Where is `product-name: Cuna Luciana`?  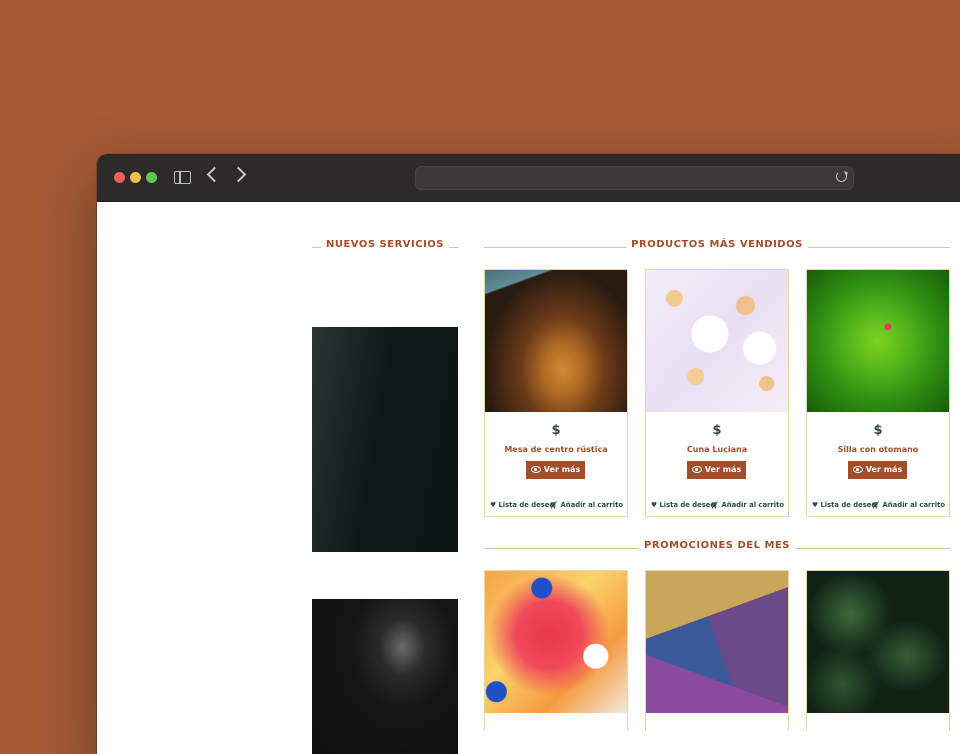
product-name: Cuna Luciana is located at coordinates (717, 449).